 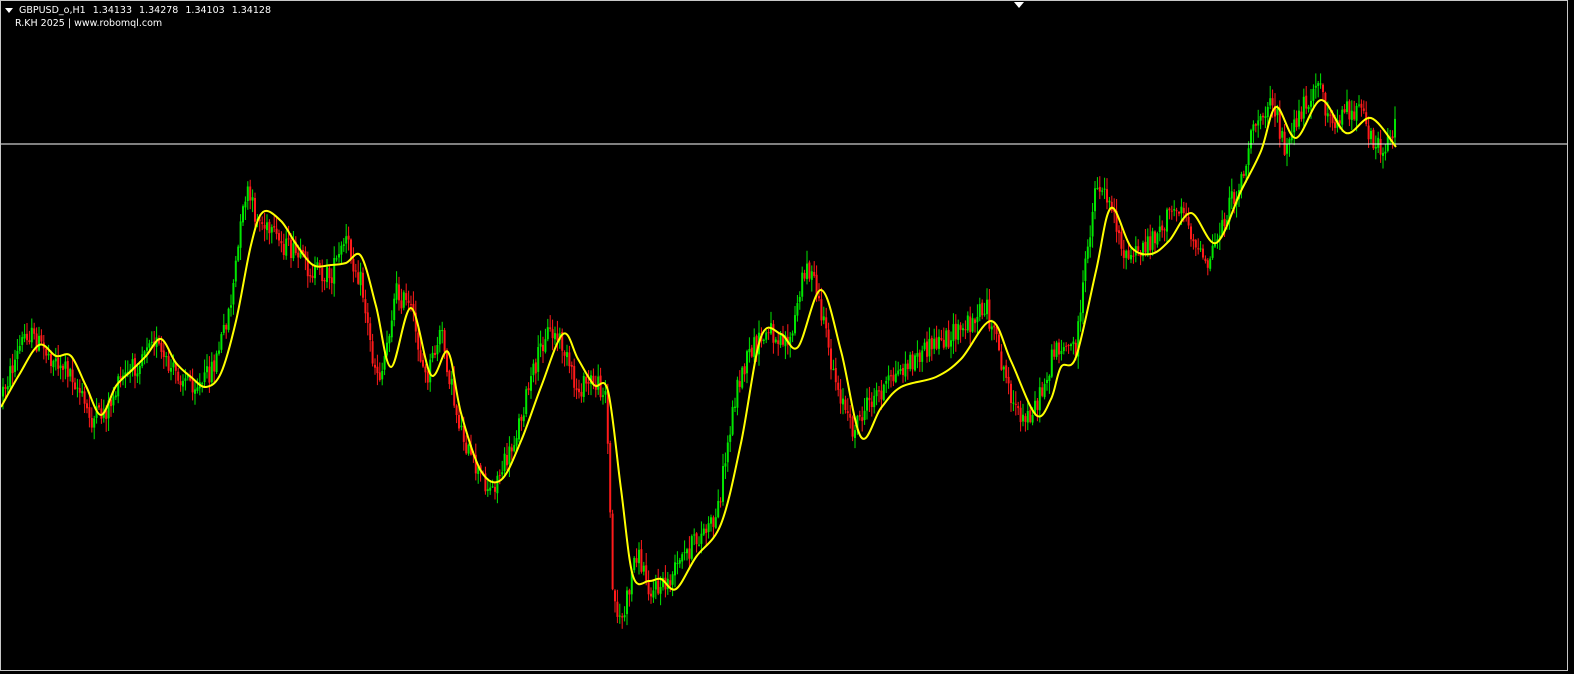 What do you see at coordinates (9, 10) in the screenshot?
I see `chart-menu-triangle-icon` at bounding box center [9, 10].